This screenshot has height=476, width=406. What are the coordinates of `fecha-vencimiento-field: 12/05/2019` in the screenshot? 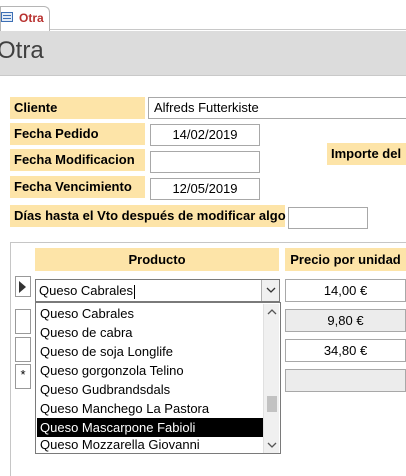 It's located at (205, 189).